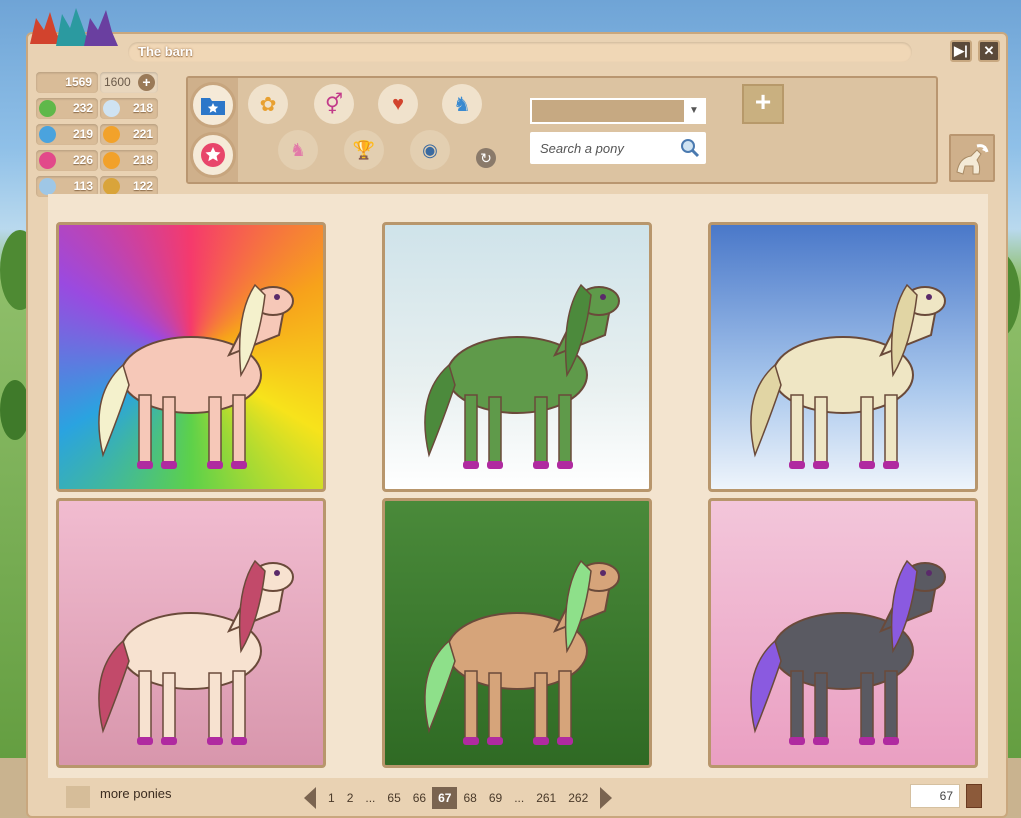 The width and height of the screenshot is (1021, 818). Describe the element at coordinates (67, 160) in the screenshot. I see `stat-heart: 226` at that location.